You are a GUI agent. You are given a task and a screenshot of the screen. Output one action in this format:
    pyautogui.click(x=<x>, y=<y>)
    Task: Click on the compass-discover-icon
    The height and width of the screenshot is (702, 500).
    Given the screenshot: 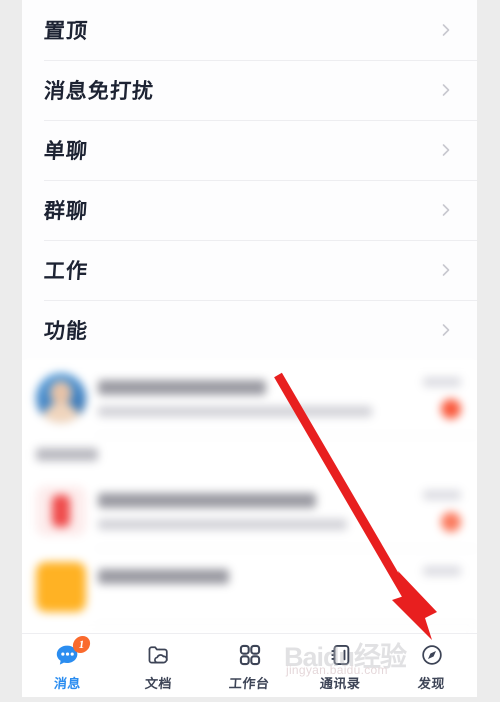 What is the action you would take?
    pyautogui.click(x=432, y=655)
    